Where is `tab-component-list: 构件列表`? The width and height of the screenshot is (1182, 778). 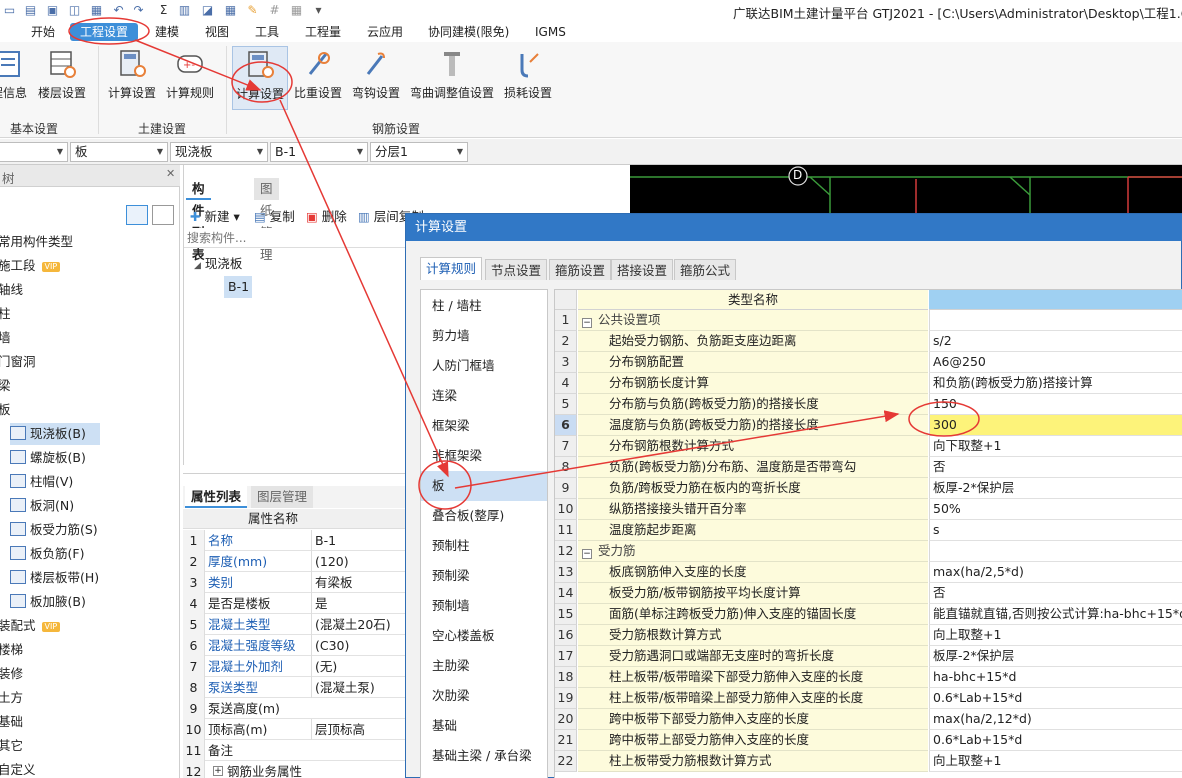 tab-component-list: 构件列表 is located at coordinates (198, 220).